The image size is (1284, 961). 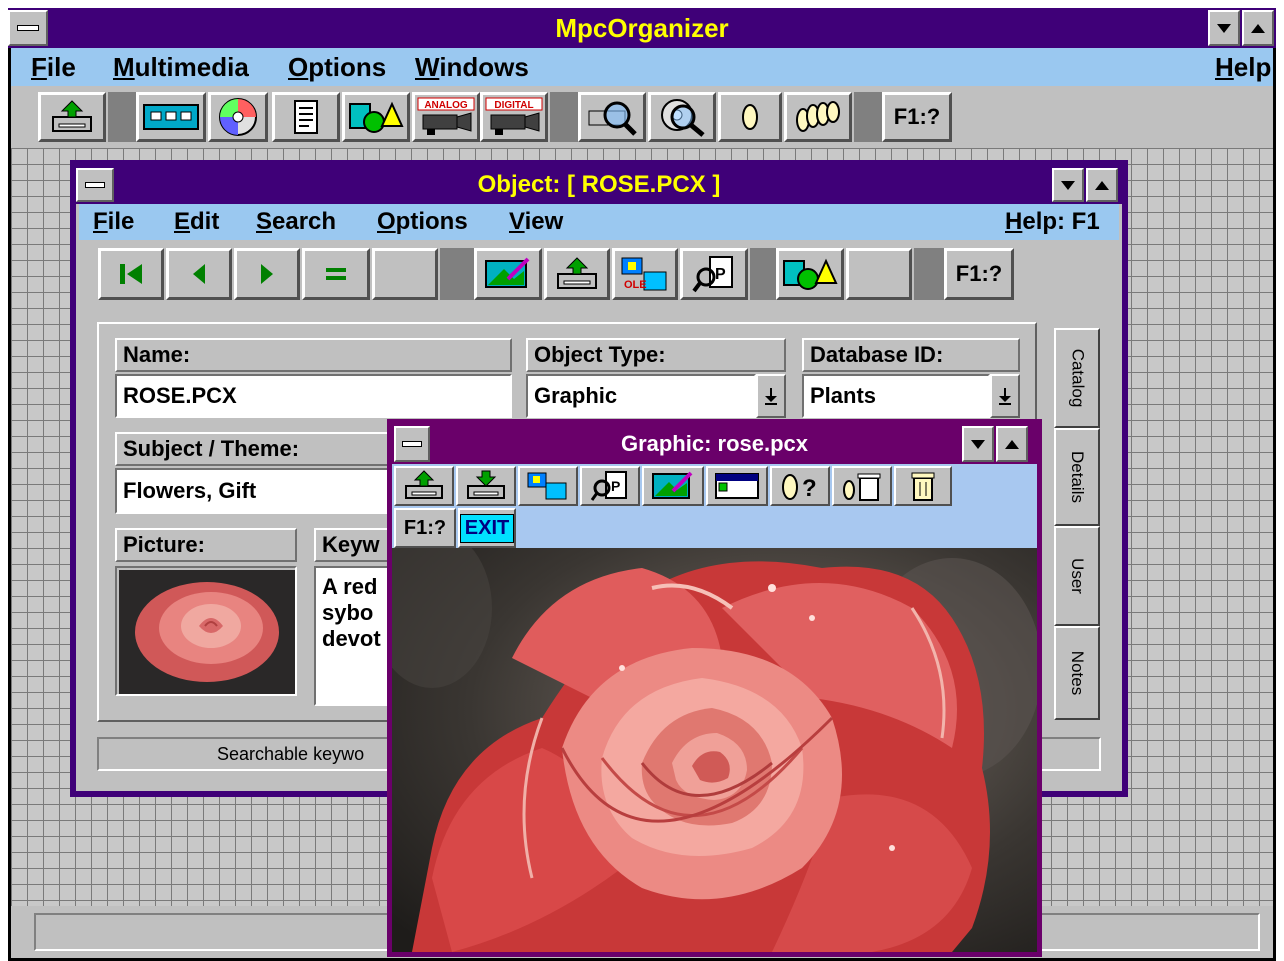 What do you see at coordinates (610, 486) in the screenshot?
I see `graphic-view-file-button: P` at bounding box center [610, 486].